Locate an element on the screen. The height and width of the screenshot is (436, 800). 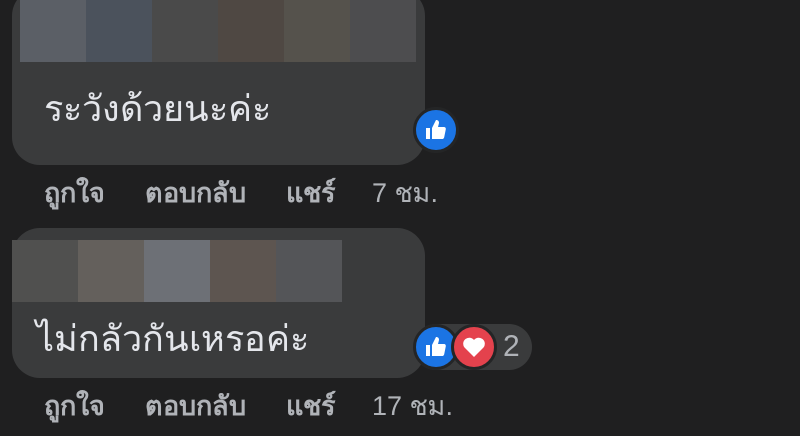
comment-text: ระวังด้วยนะค่ะ is located at coordinates (157, 109).